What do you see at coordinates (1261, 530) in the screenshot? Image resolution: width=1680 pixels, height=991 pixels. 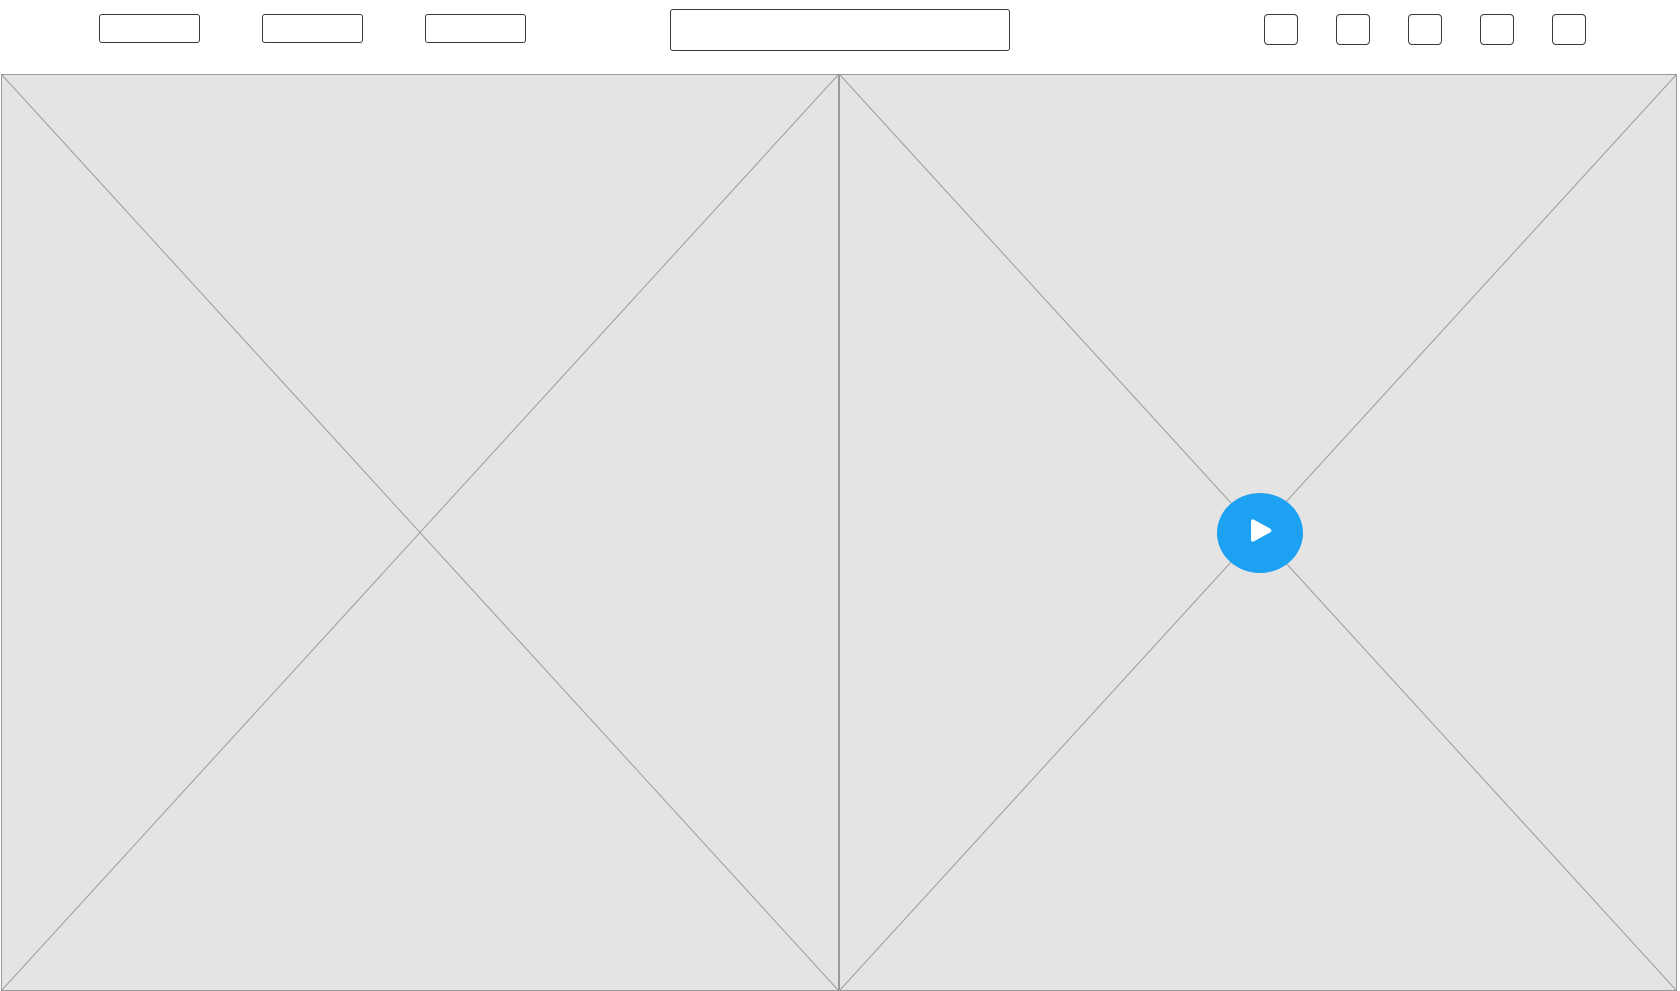 I see `play-icon` at bounding box center [1261, 530].